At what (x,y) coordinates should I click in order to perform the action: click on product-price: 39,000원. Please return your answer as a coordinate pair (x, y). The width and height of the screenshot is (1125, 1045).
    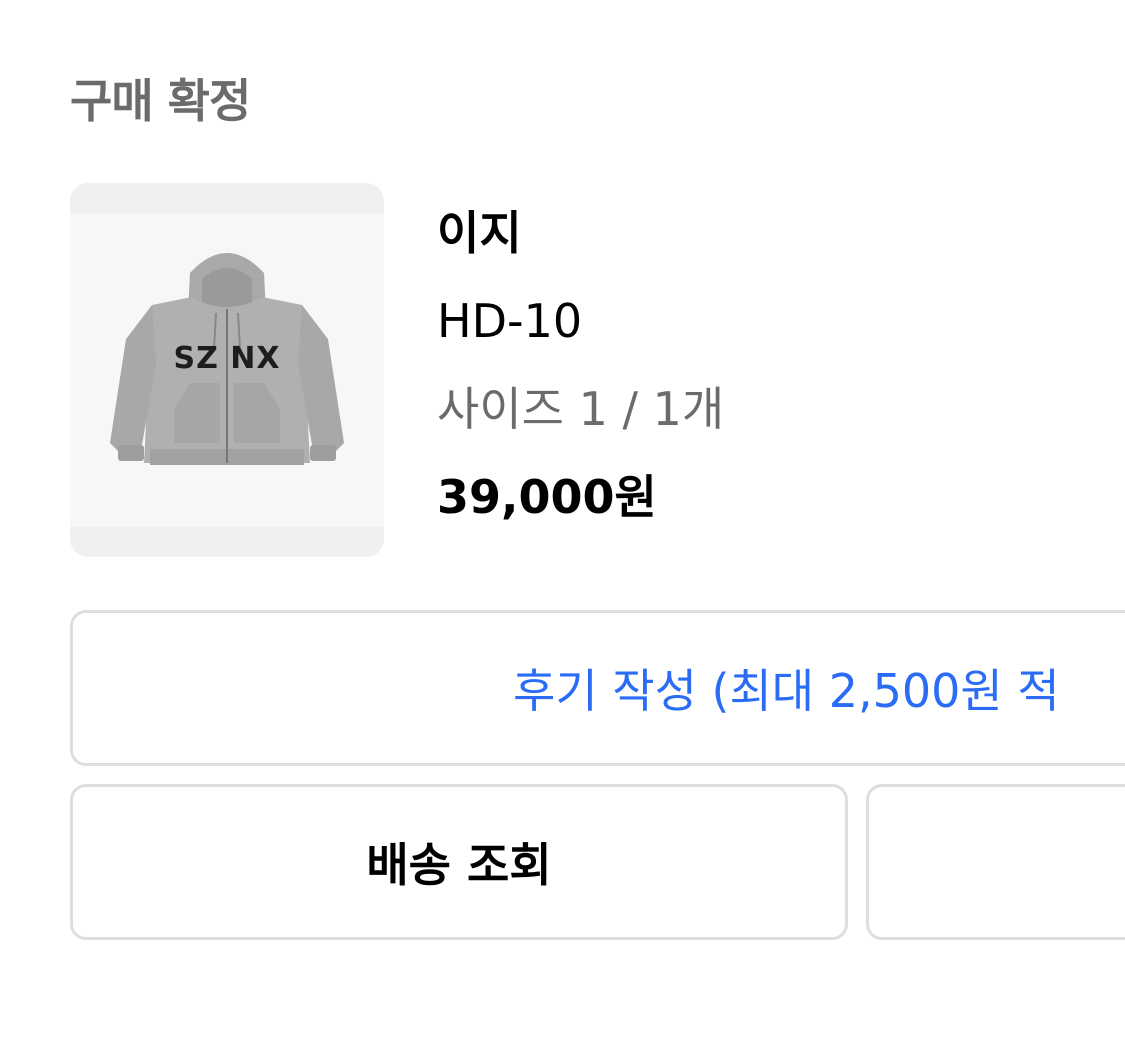
    Looking at the image, I should click on (547, 497).